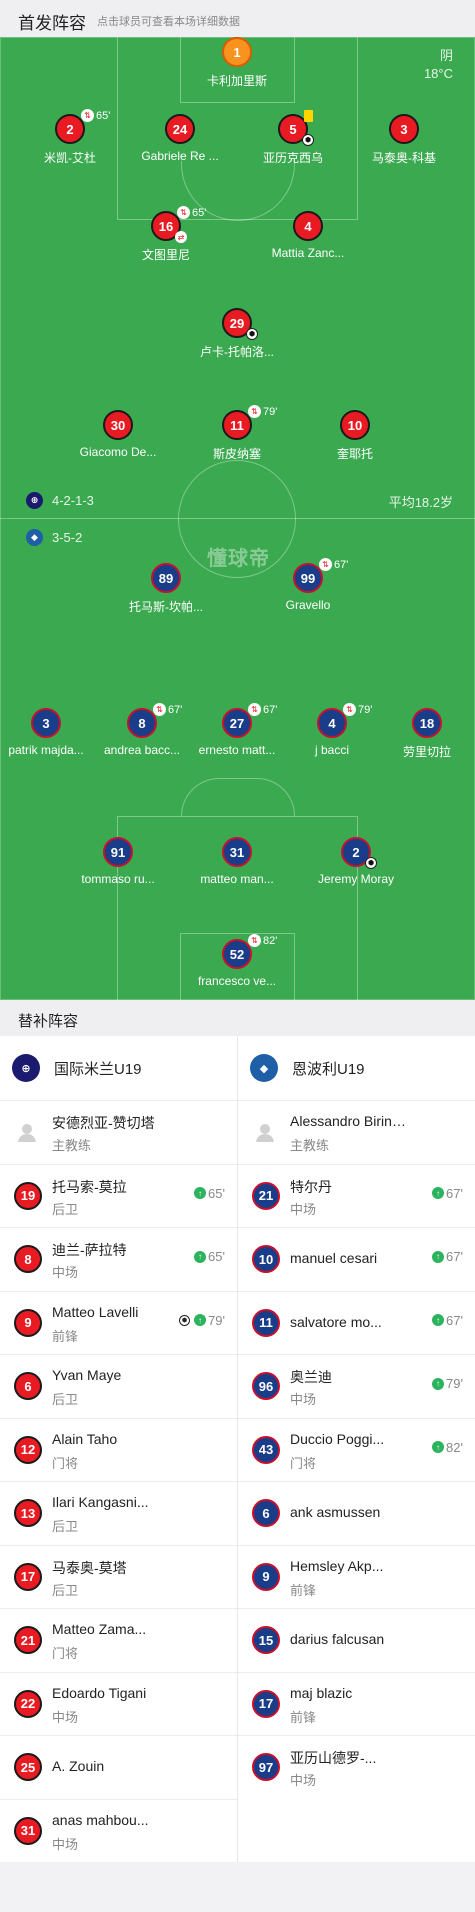  Describe the element at coordinates (308, 590) in the screenshot. I see `away-player: 99 Gravello ⇅ 67'` at that location.